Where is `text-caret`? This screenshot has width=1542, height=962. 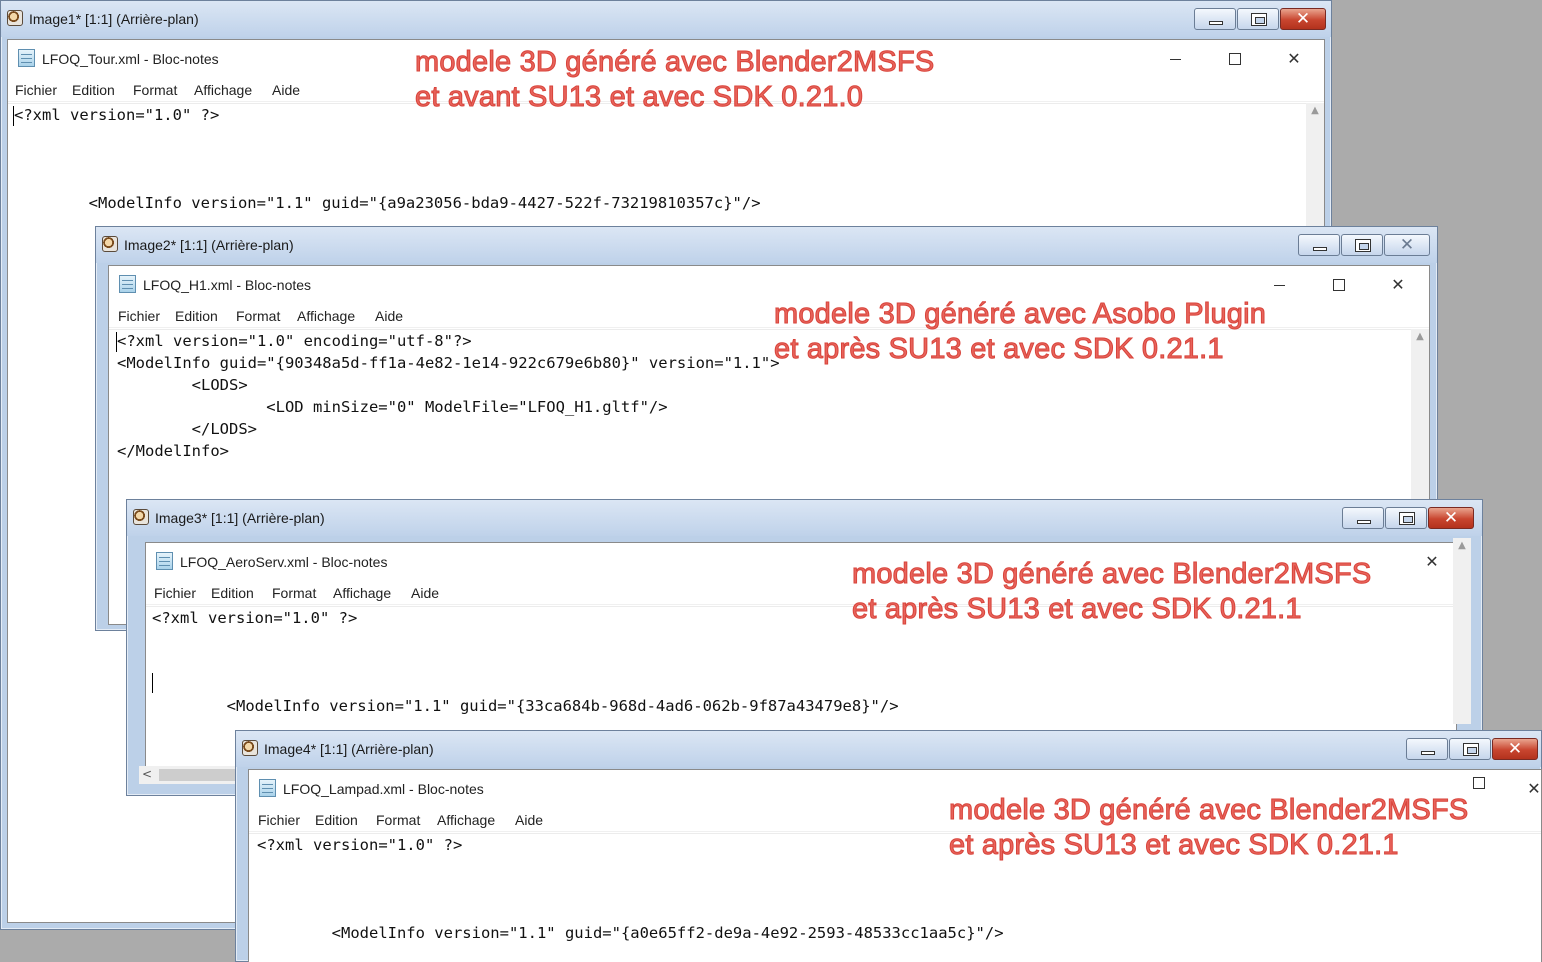
text-caret is located at coordinates (152, 683).